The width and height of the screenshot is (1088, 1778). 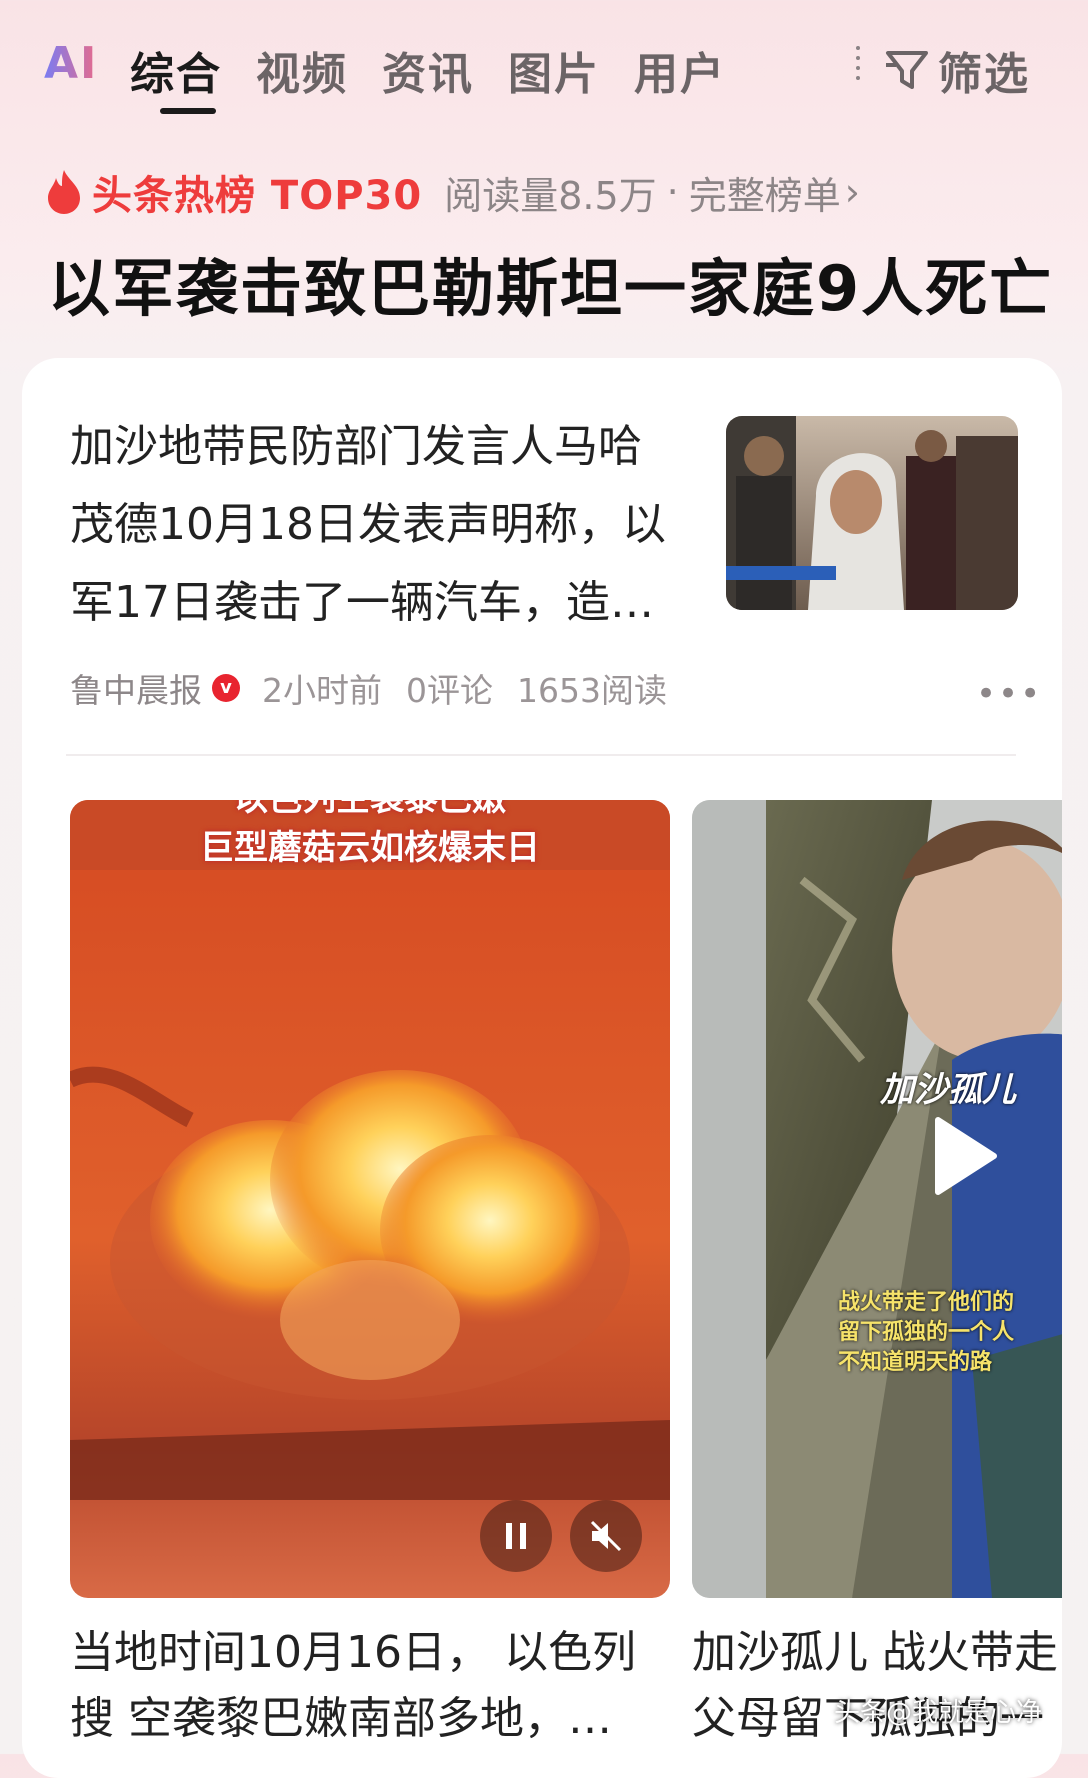 I want to click on caption-line: 当地时间10月16日， 以色列, so click(x=353, y=1652).